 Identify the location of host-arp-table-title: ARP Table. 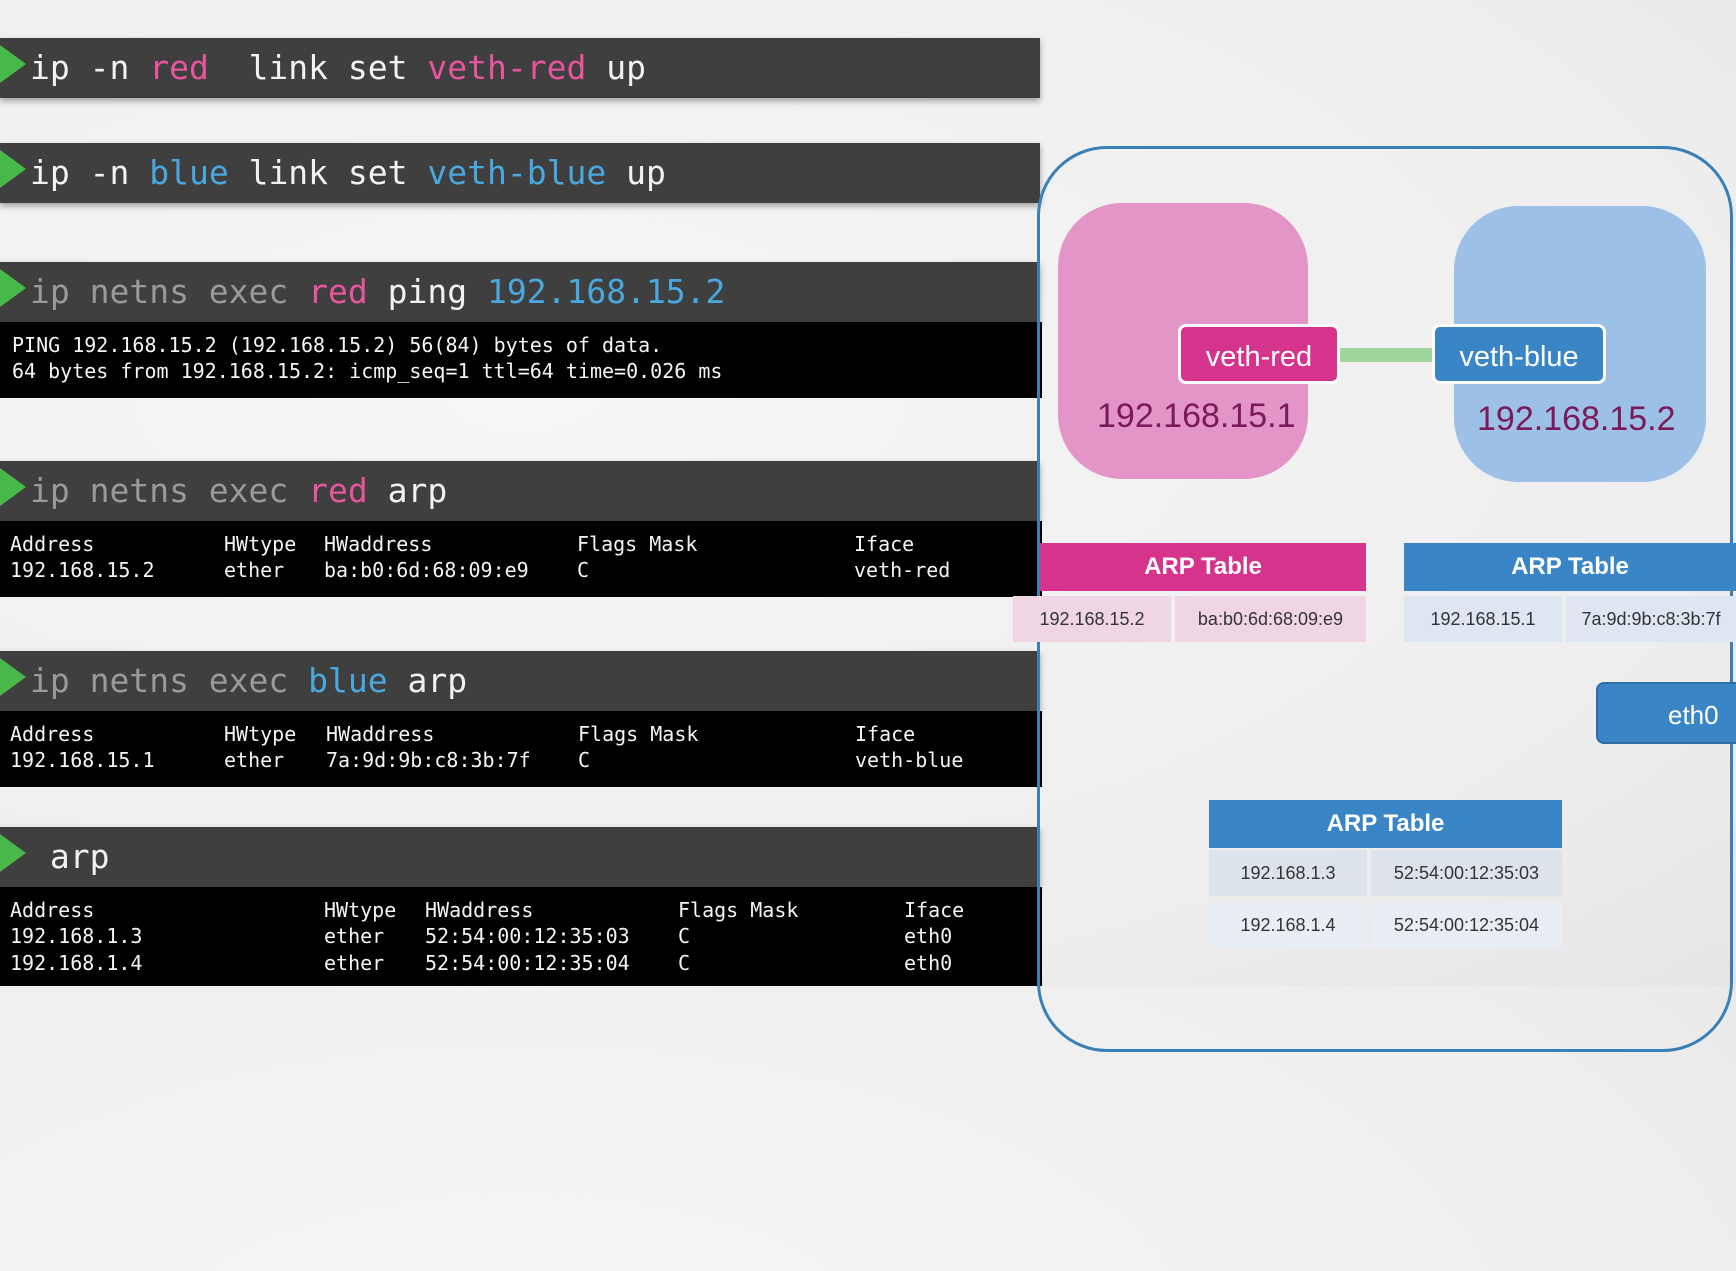
(1385, 824).